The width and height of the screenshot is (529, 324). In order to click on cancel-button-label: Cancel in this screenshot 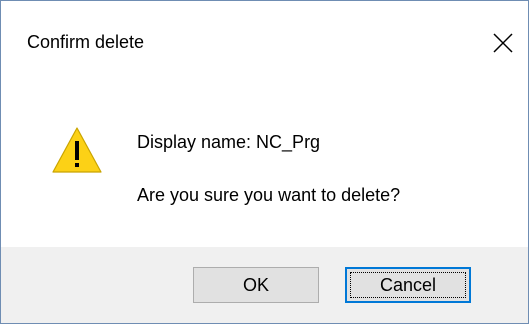, I will do `click(408, 284)`.